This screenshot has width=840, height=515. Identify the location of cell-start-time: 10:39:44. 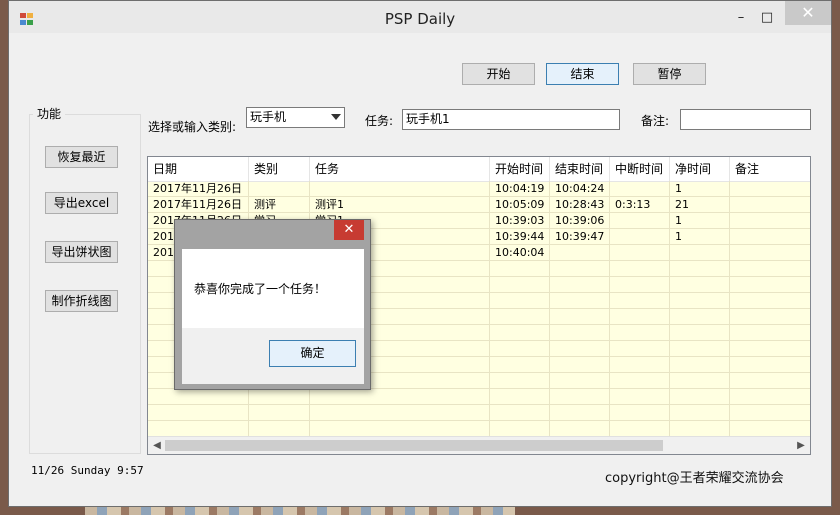
(520, 236).